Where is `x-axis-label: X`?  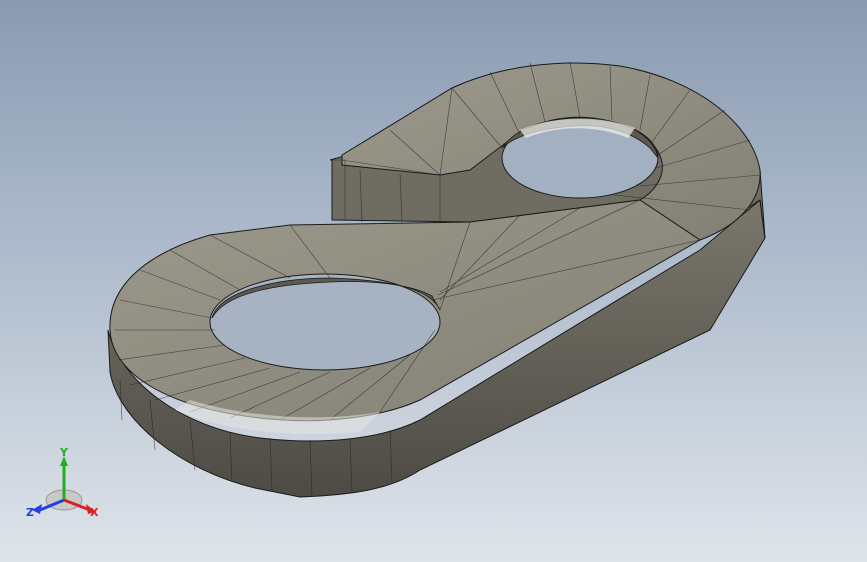 x-axis-label: X is located at coordinates (94, 512).